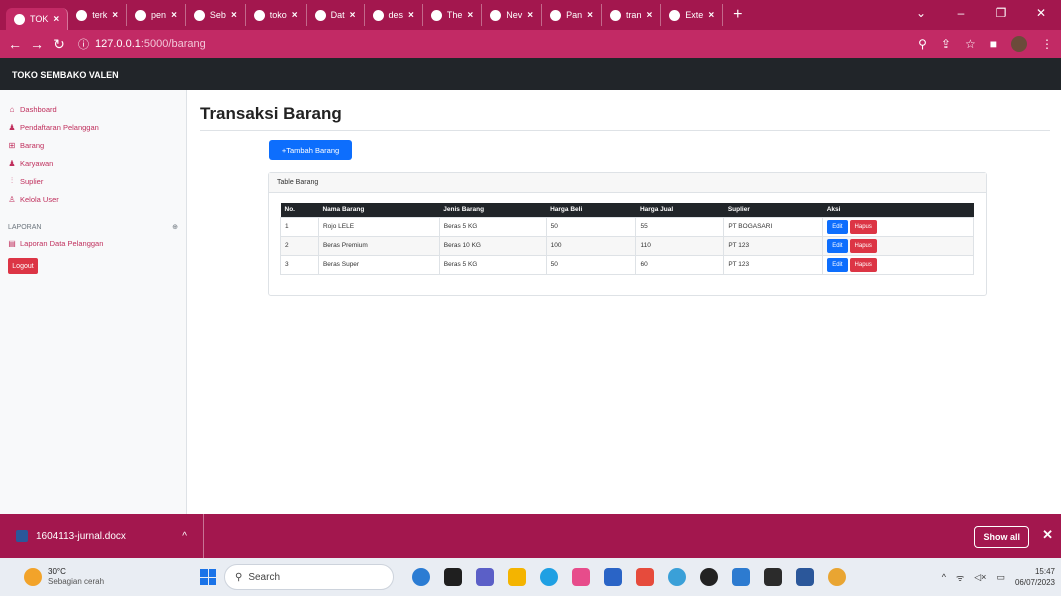 The height and width of the screenshot is (596, 1061). Describe the element at coordinates (980, 577) in the screenshot. I see `speaker-icon: ◁×` at that location.